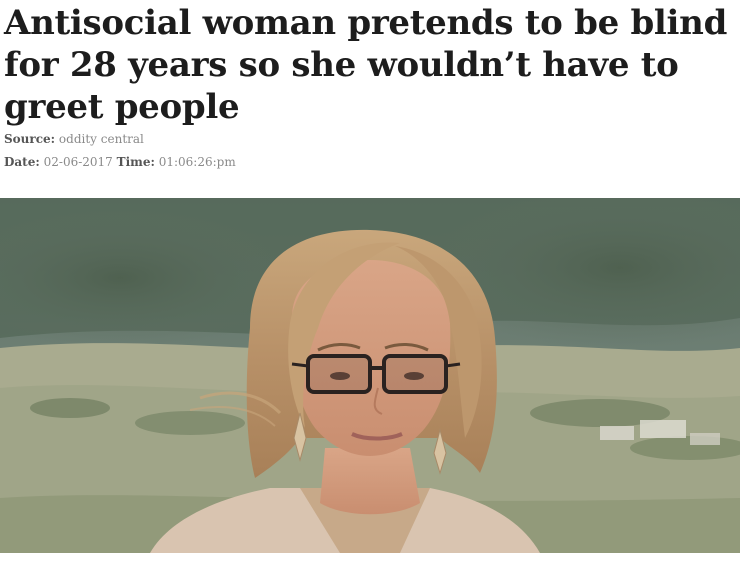 The image size is (740, 566). What do you see at coordinates (135, 162) in the screenshot?
I see `time-label: Time:` at bounding box center [135, 162].